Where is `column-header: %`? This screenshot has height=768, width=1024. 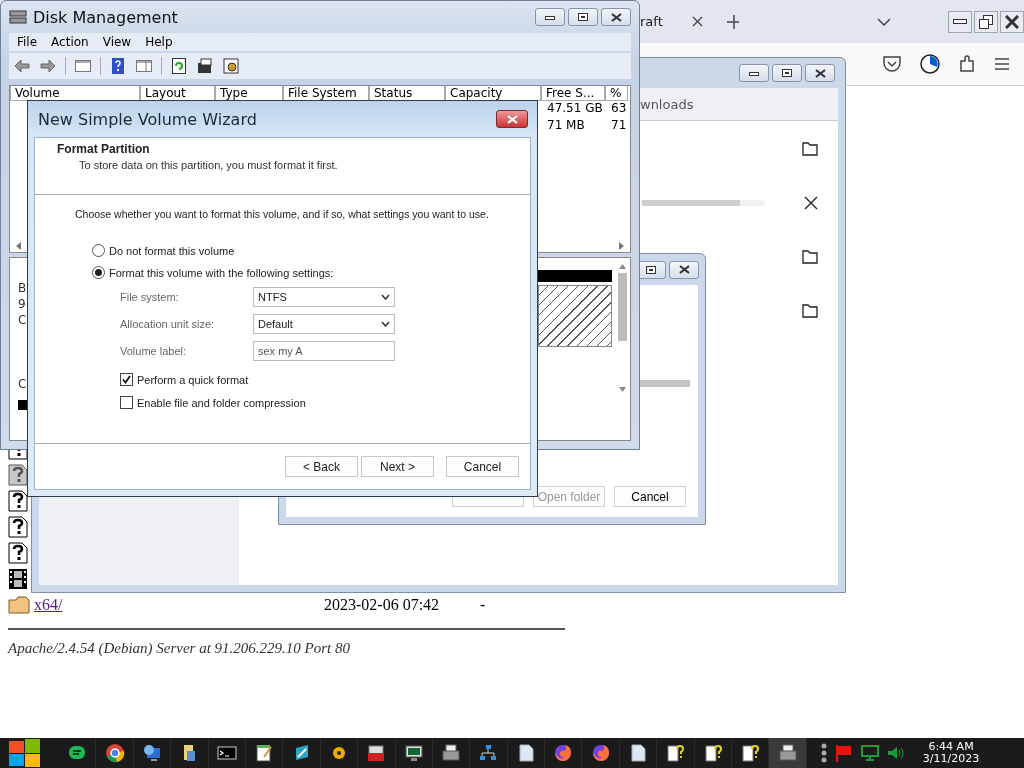
column-header: % is located at coordinates (616, 93).